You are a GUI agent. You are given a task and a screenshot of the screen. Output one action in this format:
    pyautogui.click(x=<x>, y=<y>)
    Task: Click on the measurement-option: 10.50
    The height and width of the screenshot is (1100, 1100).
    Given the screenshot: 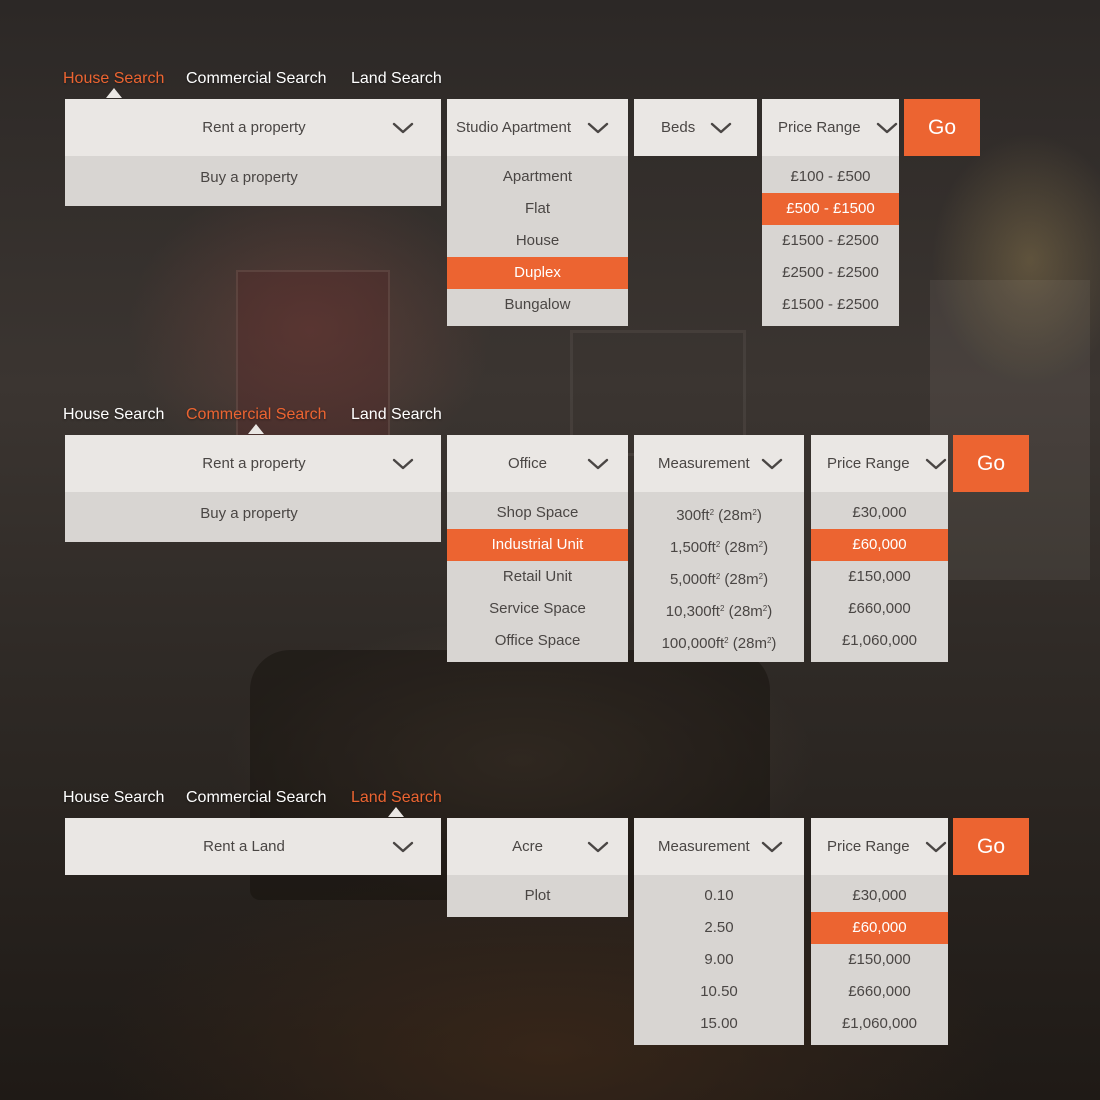 What is the action you would take?
    pyautogui.click(x=719, y=992)
    